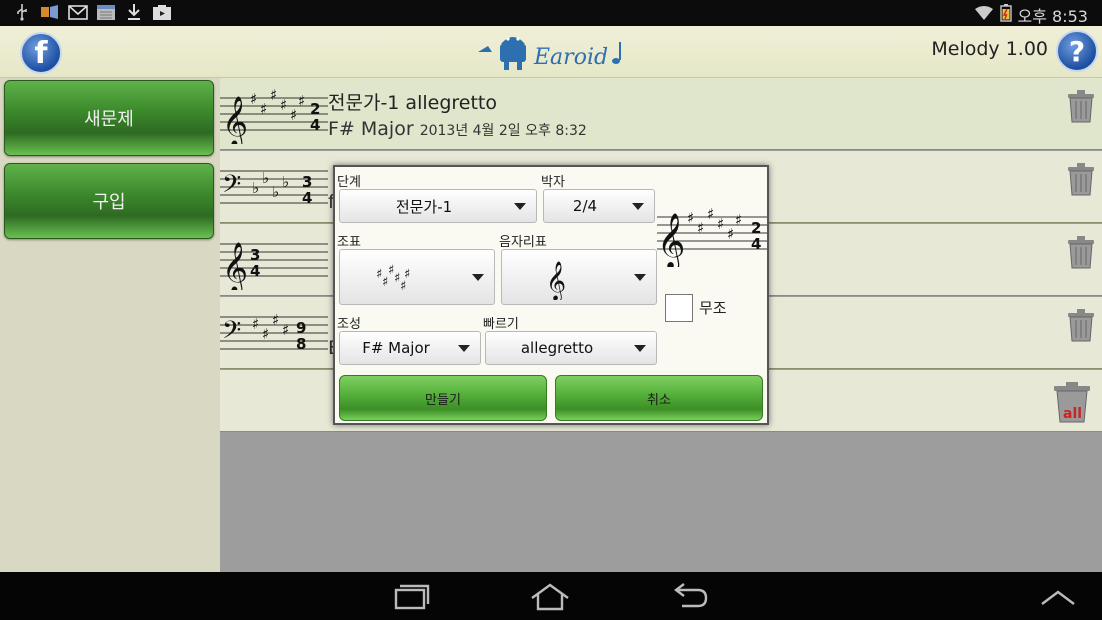 This screenshot has width=1102, height=620. Describe the element at coordinates (349, 242) in the screenshot. I see `key-signature-label: 조표` at that location.